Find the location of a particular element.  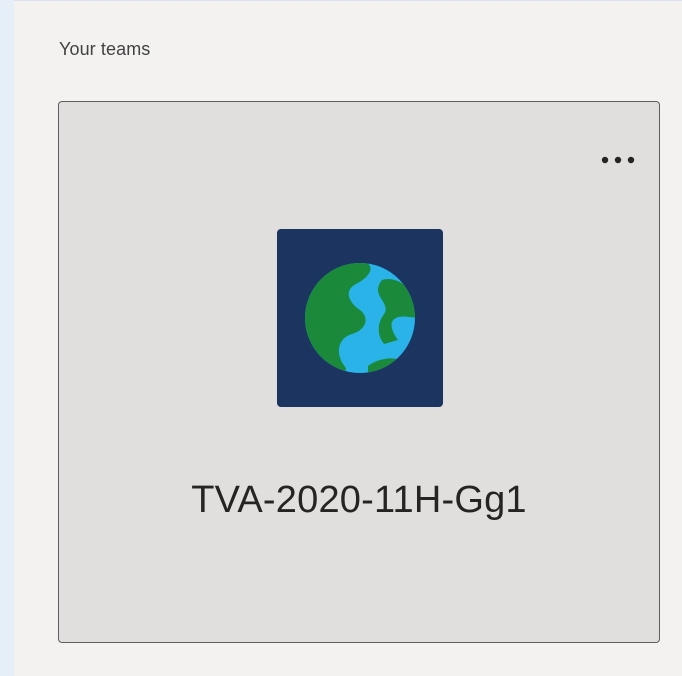

more-options-icon is located at coordinates (618, 160).